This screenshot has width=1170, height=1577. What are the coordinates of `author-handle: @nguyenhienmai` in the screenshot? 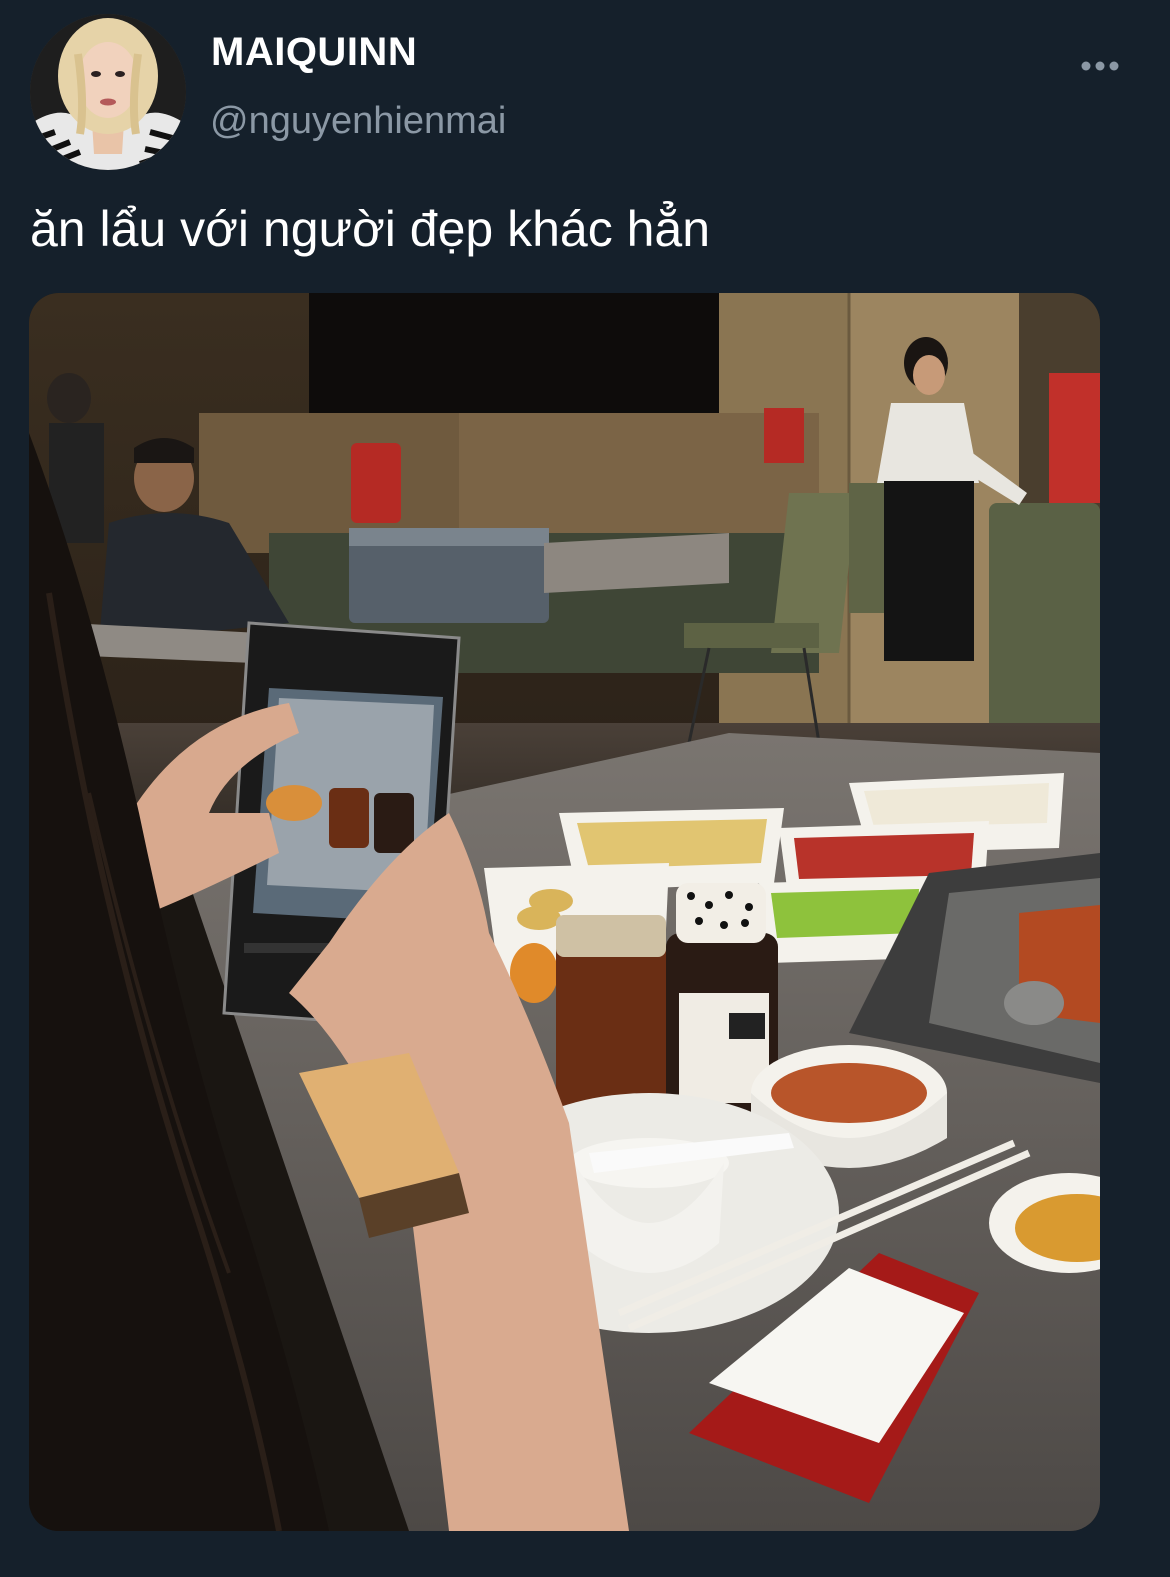 It's located at (358, 121).